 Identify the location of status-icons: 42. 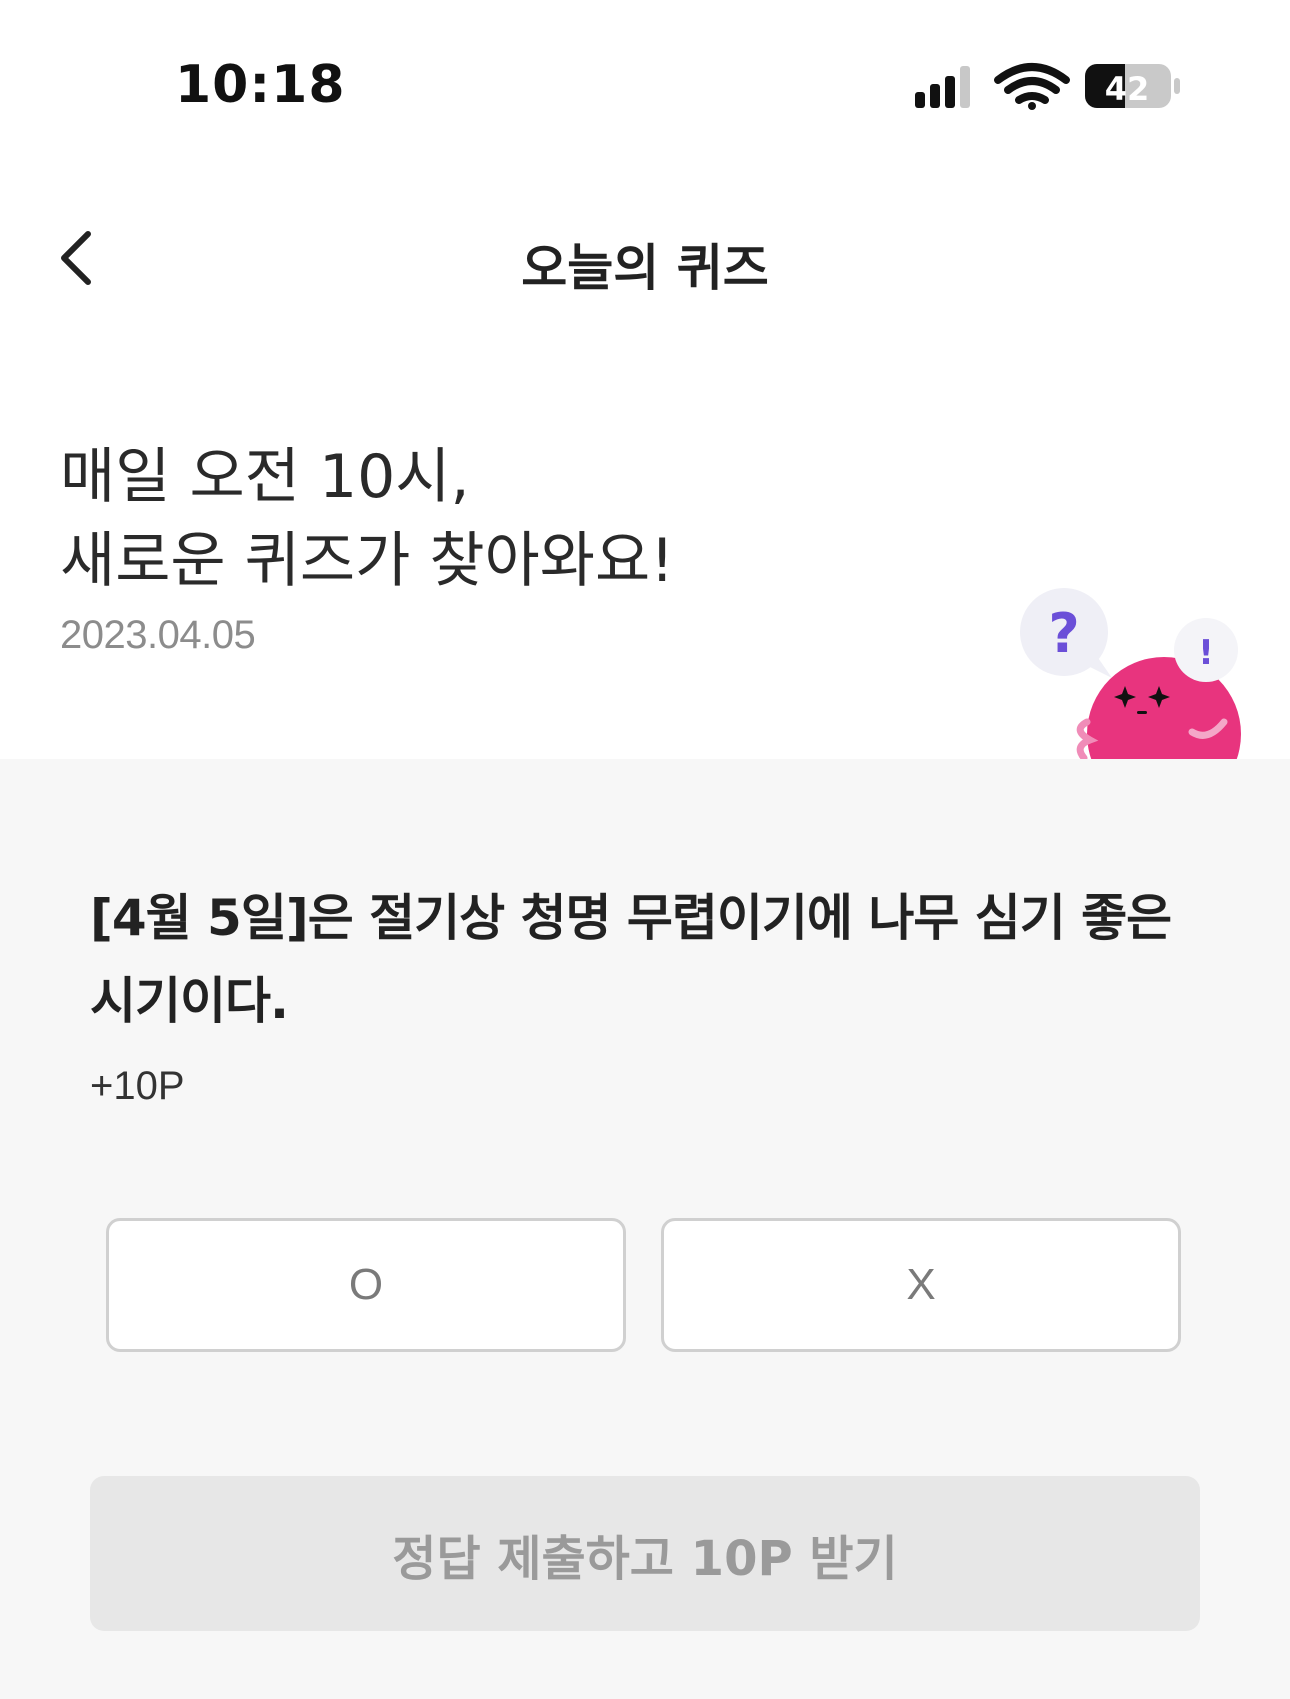
(1047, 86).